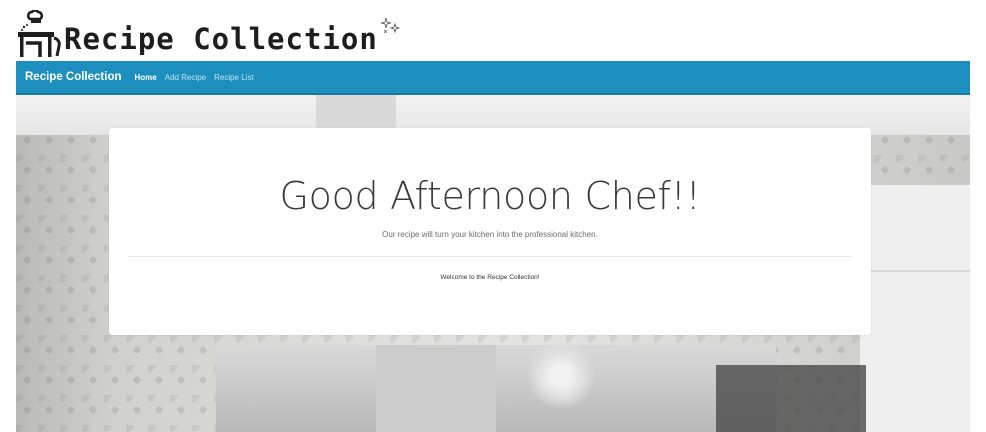  I want to click on stove, so click(436, 388).